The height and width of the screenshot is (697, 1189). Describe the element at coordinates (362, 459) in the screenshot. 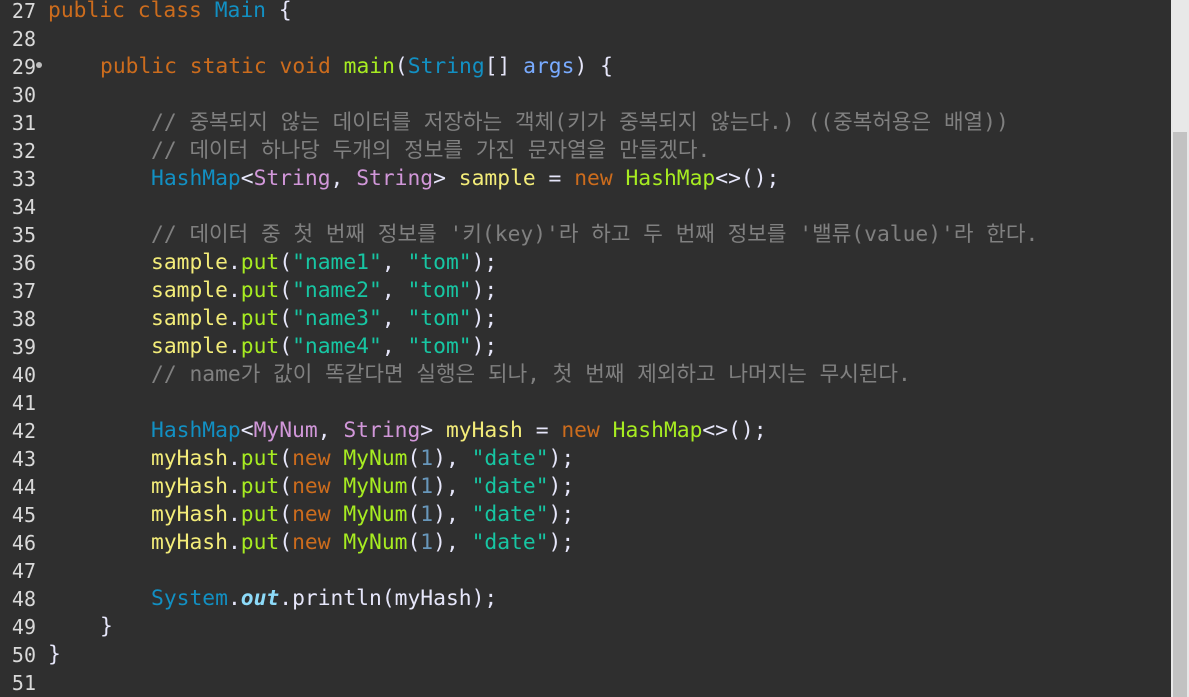

I see `code-line-43: myHash.put(new MyNum(1), "date");` at that location.